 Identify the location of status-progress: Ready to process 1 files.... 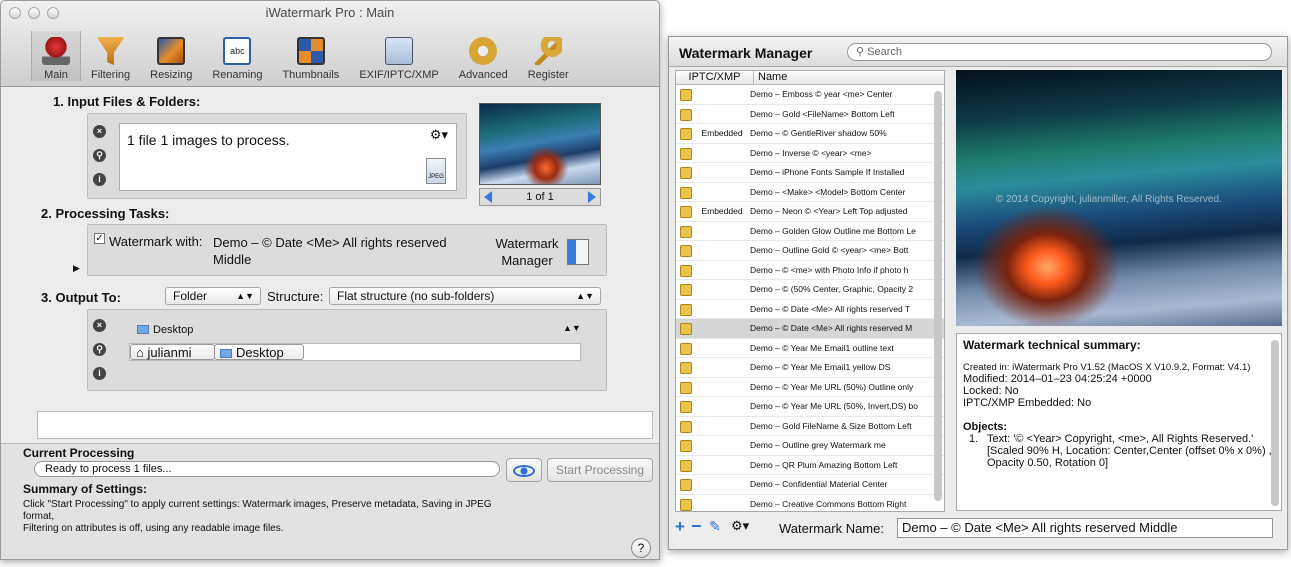
(267, 469).